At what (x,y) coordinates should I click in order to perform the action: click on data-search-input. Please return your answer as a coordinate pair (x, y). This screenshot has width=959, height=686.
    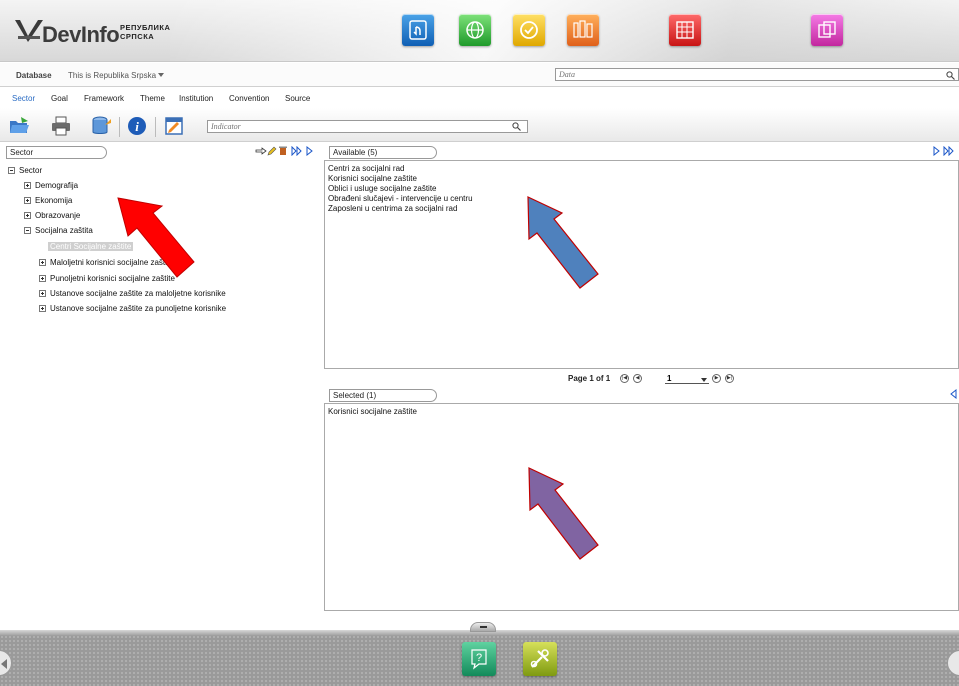
    Looking at the image, I should click on (720, 74).